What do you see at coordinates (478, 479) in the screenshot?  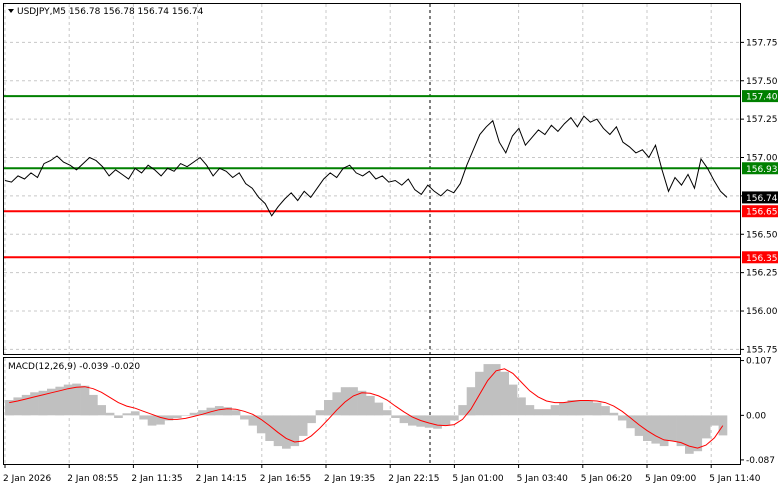 I see `x-tick-label: 5 Jan 01:00` at bounding box center [478, 479].